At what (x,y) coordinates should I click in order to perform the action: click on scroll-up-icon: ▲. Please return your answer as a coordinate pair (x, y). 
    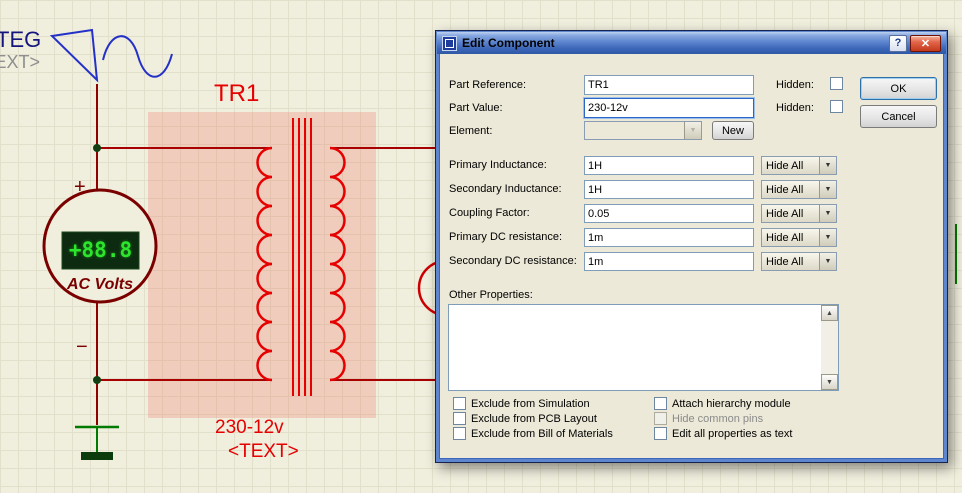
    Looking at the image, I should click on (829, 313).